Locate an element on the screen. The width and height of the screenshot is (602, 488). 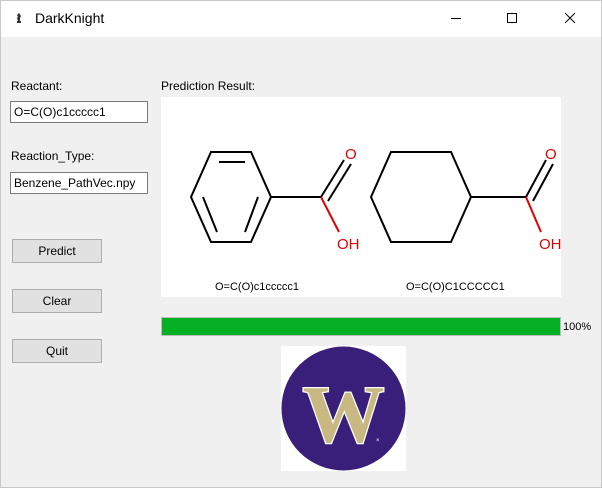
molecule-2-carbonyl-o: O is located at coordinates (551, 154).